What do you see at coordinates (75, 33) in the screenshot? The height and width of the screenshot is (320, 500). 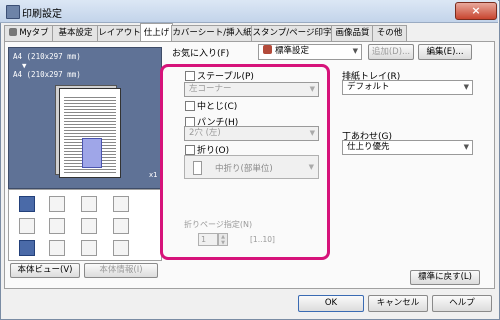 I see `tab-basic: 基本設定` at bounding box center [75, 33].